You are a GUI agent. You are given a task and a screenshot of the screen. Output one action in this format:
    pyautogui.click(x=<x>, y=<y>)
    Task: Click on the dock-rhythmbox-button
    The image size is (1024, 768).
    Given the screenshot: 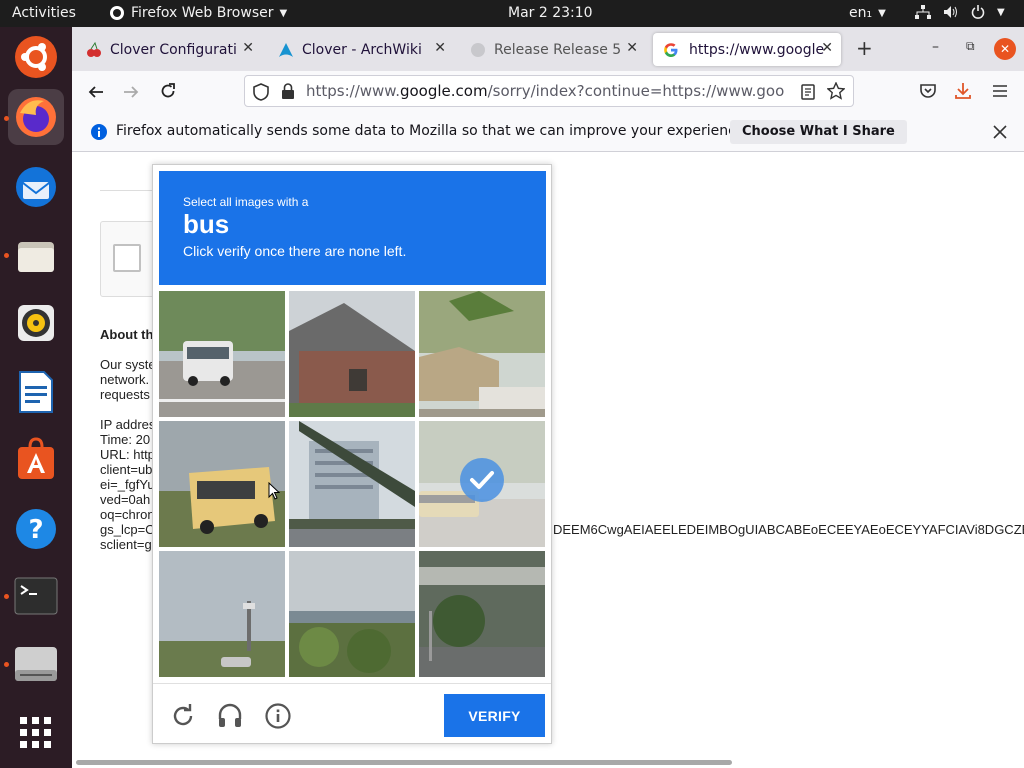 What is the action you would take?
    pyautogui.click(x=36, y=323)
    